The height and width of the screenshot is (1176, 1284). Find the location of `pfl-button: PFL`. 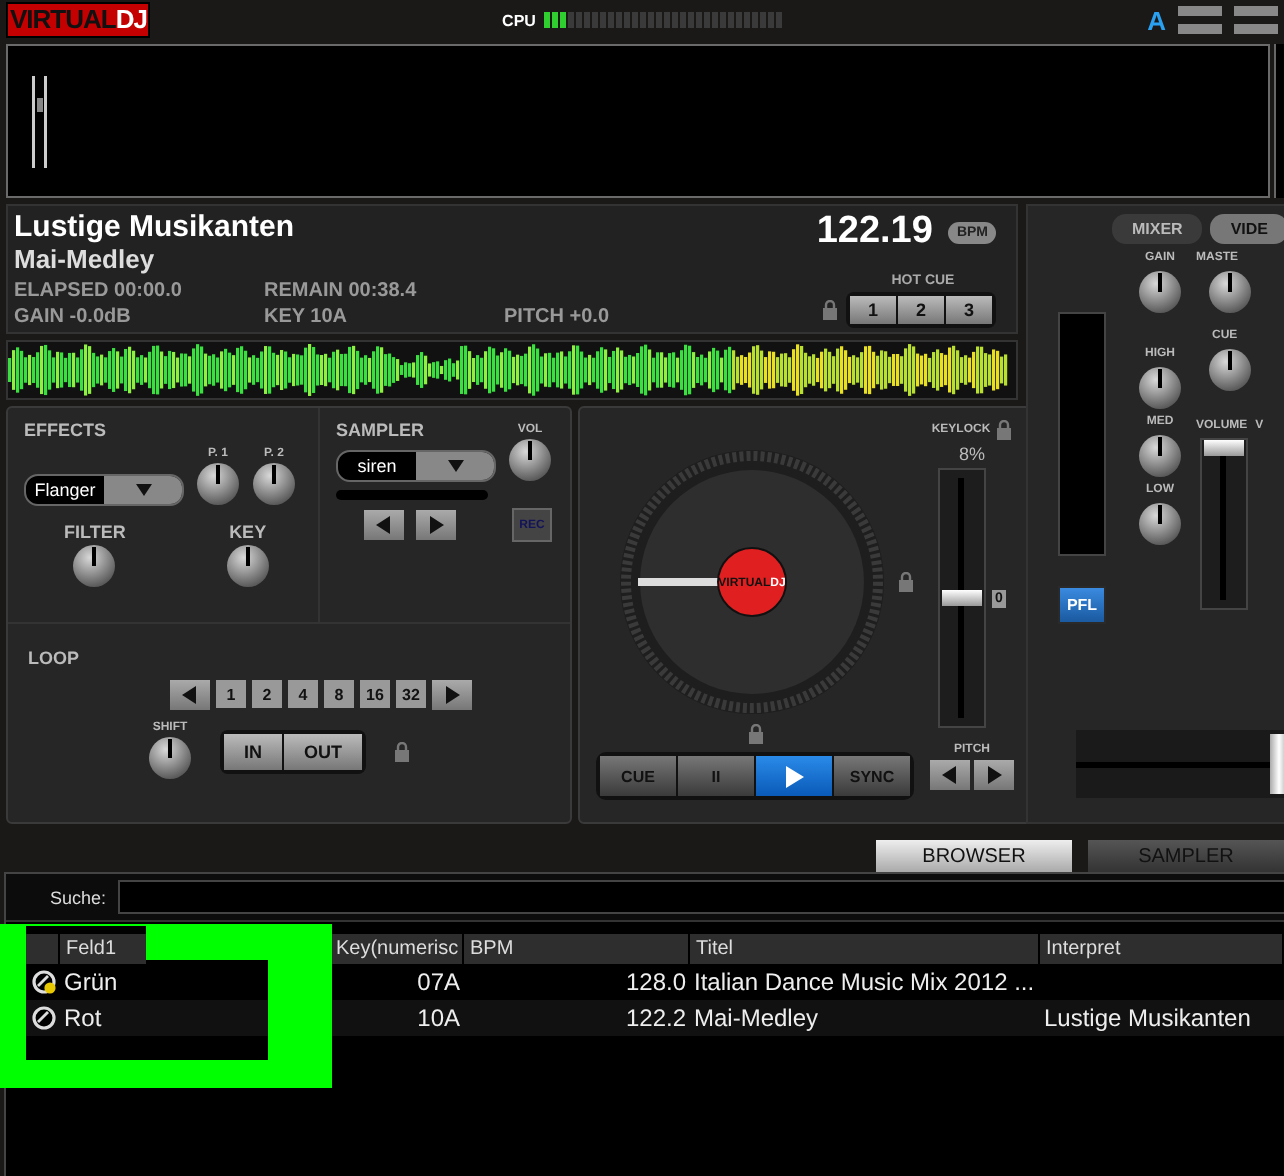

pfl-button: PFL is located at coordinates (1082, 605).